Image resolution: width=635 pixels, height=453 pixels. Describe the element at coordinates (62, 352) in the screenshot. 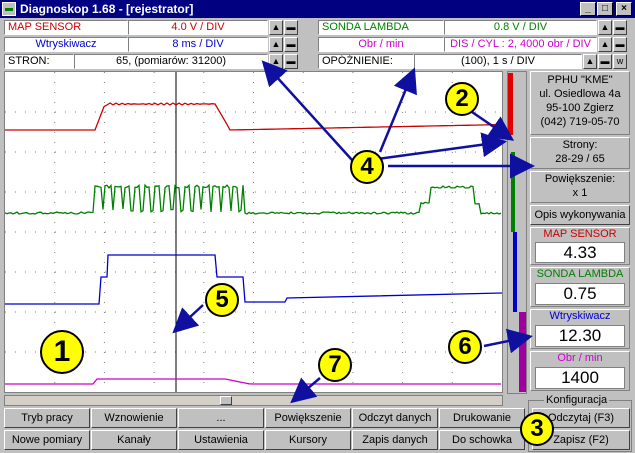

I see `badge-1: 1` at that location.